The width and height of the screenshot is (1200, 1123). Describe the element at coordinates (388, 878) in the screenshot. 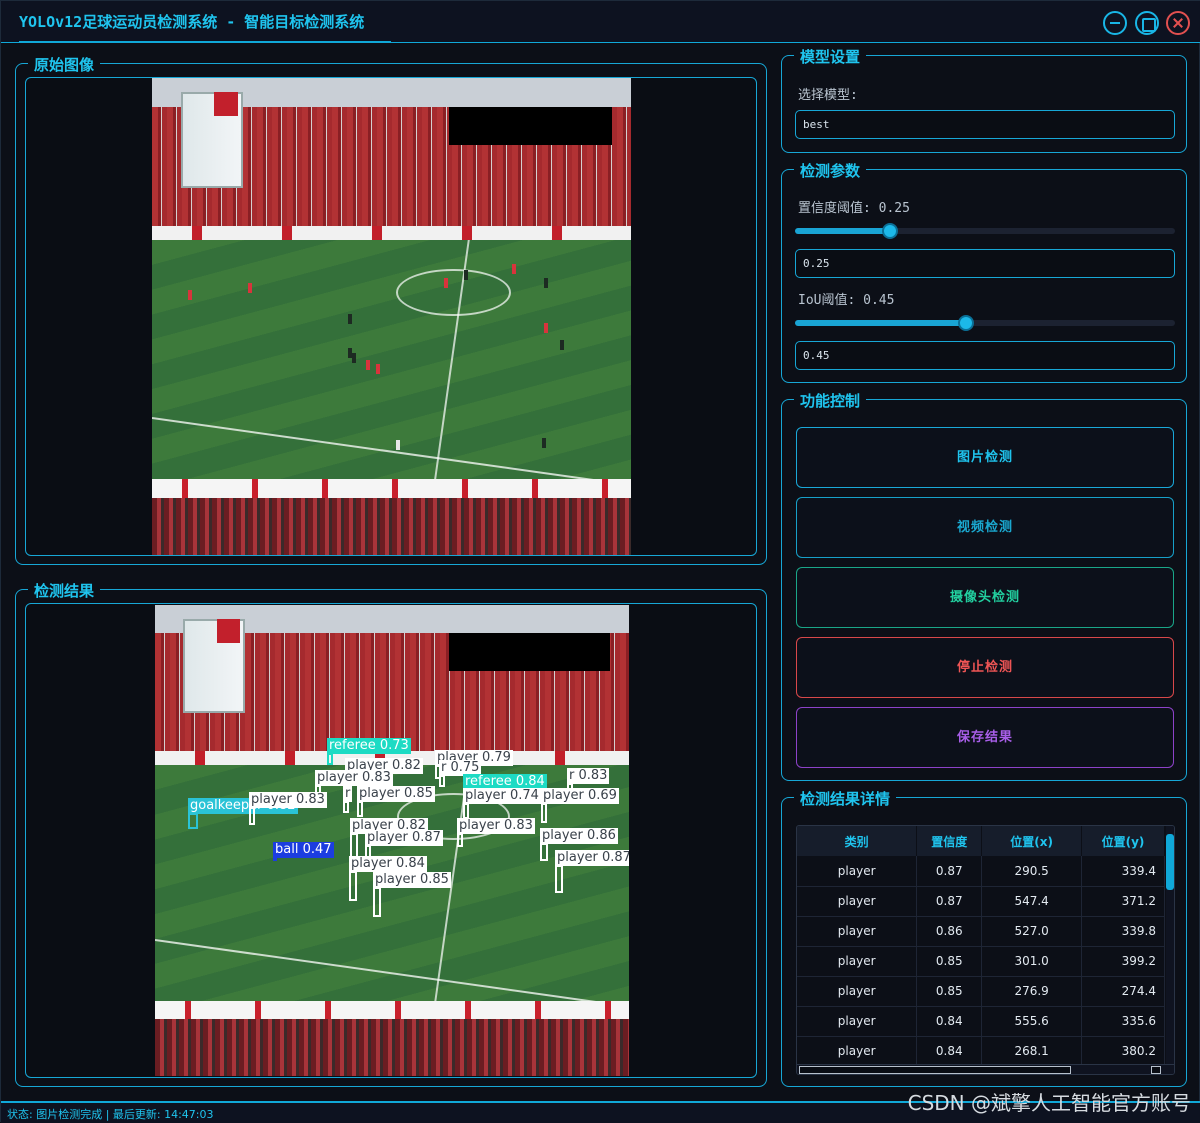

I see `detection-box: player 0.84` at that location.